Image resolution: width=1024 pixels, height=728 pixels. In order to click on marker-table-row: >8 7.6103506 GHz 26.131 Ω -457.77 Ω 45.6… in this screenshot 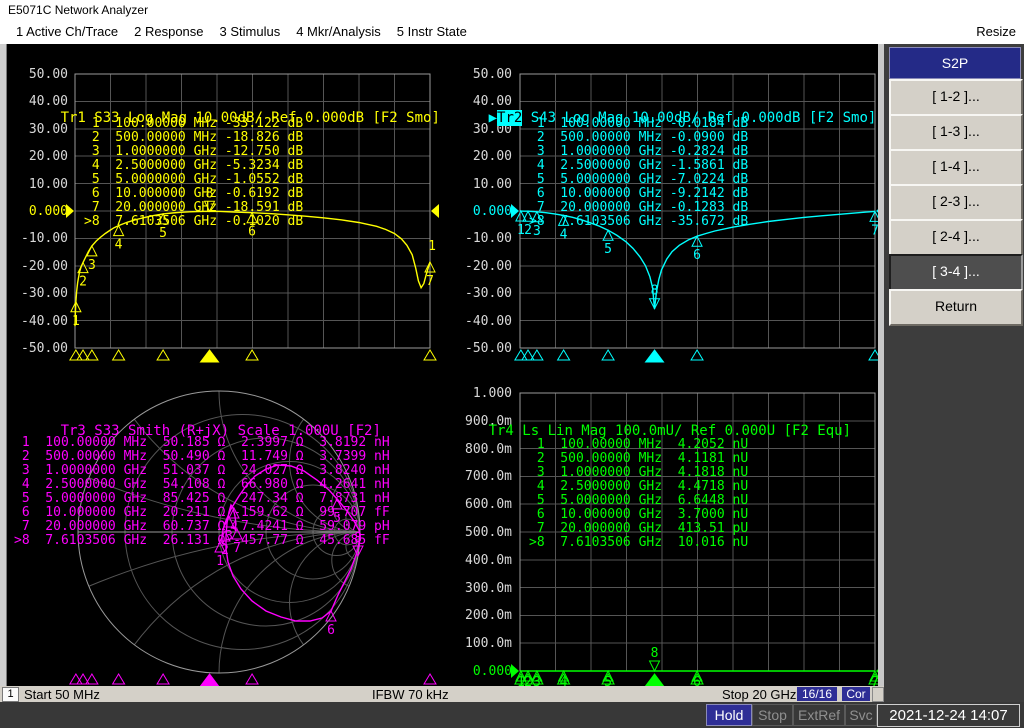, I will do `click(202, 540)`.